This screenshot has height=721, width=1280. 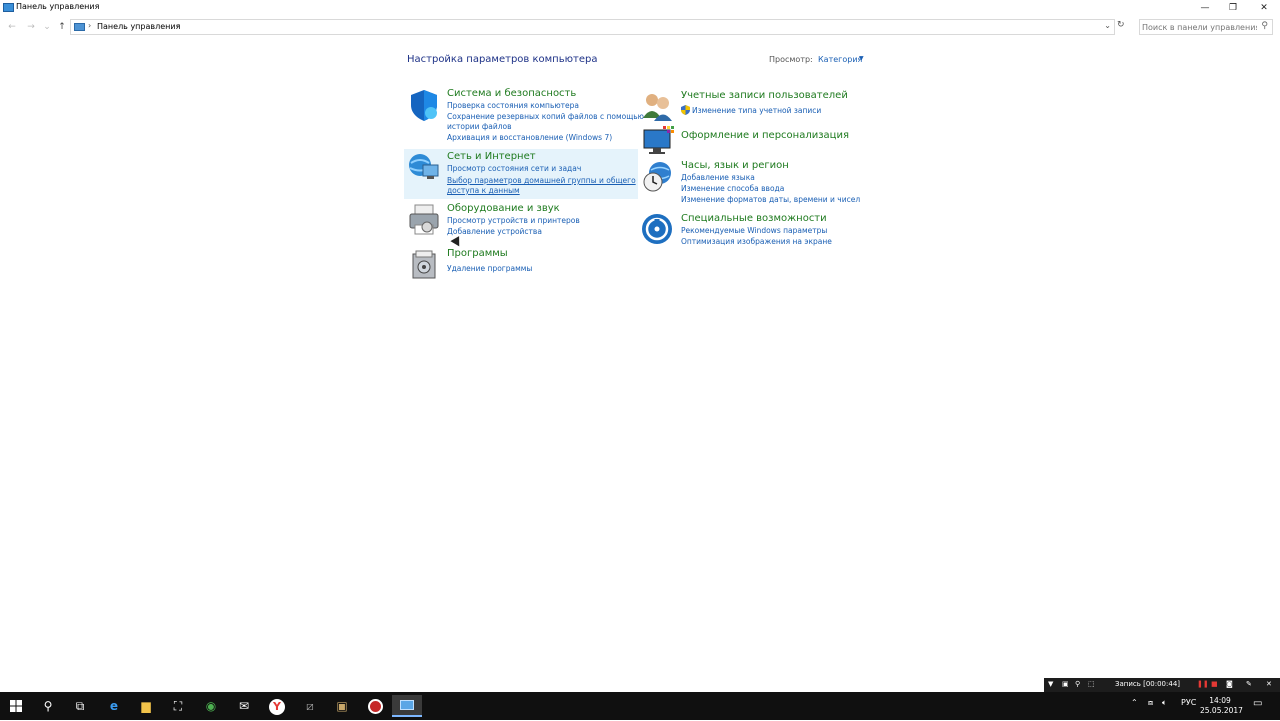 What do you see at coordinates (424, 166) in the screenshot?
I see `network-icon` at bounding box center [424, 166].